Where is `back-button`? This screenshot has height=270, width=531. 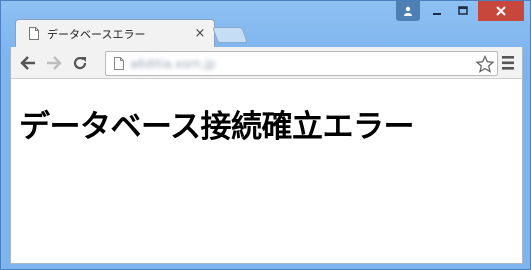 back-button is located at coordinates (28, 63).